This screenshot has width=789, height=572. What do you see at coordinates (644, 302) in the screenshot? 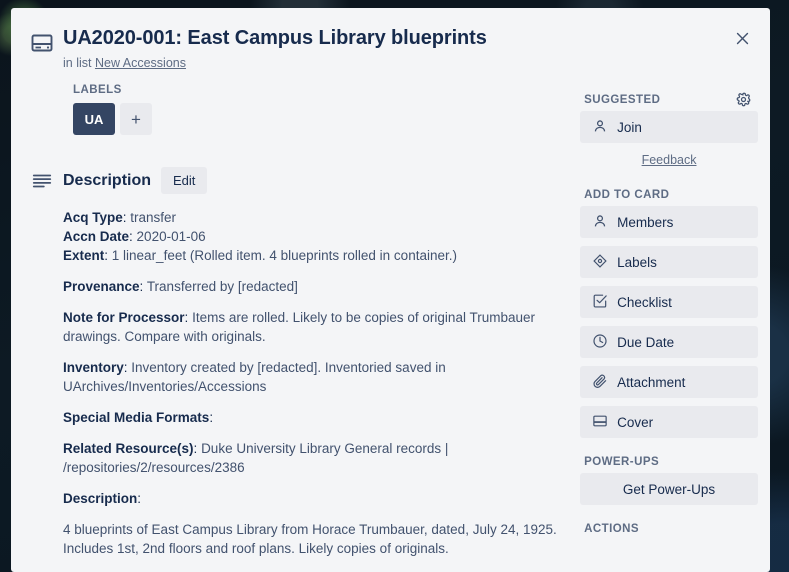
I see `sidebar-item-label: Checklist` at bounding box center [644, 302].